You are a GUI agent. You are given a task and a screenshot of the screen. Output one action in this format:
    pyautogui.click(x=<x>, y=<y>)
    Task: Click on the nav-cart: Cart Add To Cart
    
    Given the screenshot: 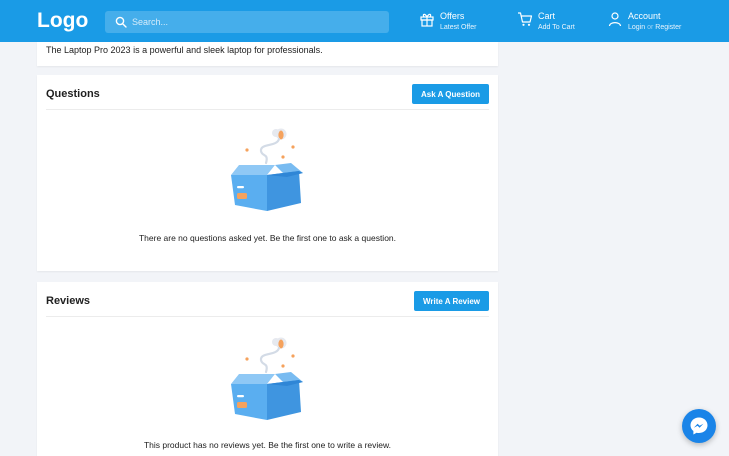 What is the action you would take?
    pyautogui.click(x=552, y=22)
    